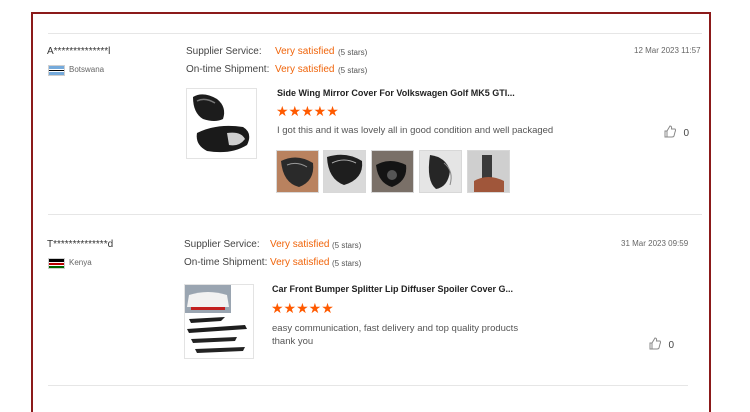  Describe the element at coordinates (667, 50) in the screenshot. I see `review-date: 12 Mar 2023 11:57` at that location.